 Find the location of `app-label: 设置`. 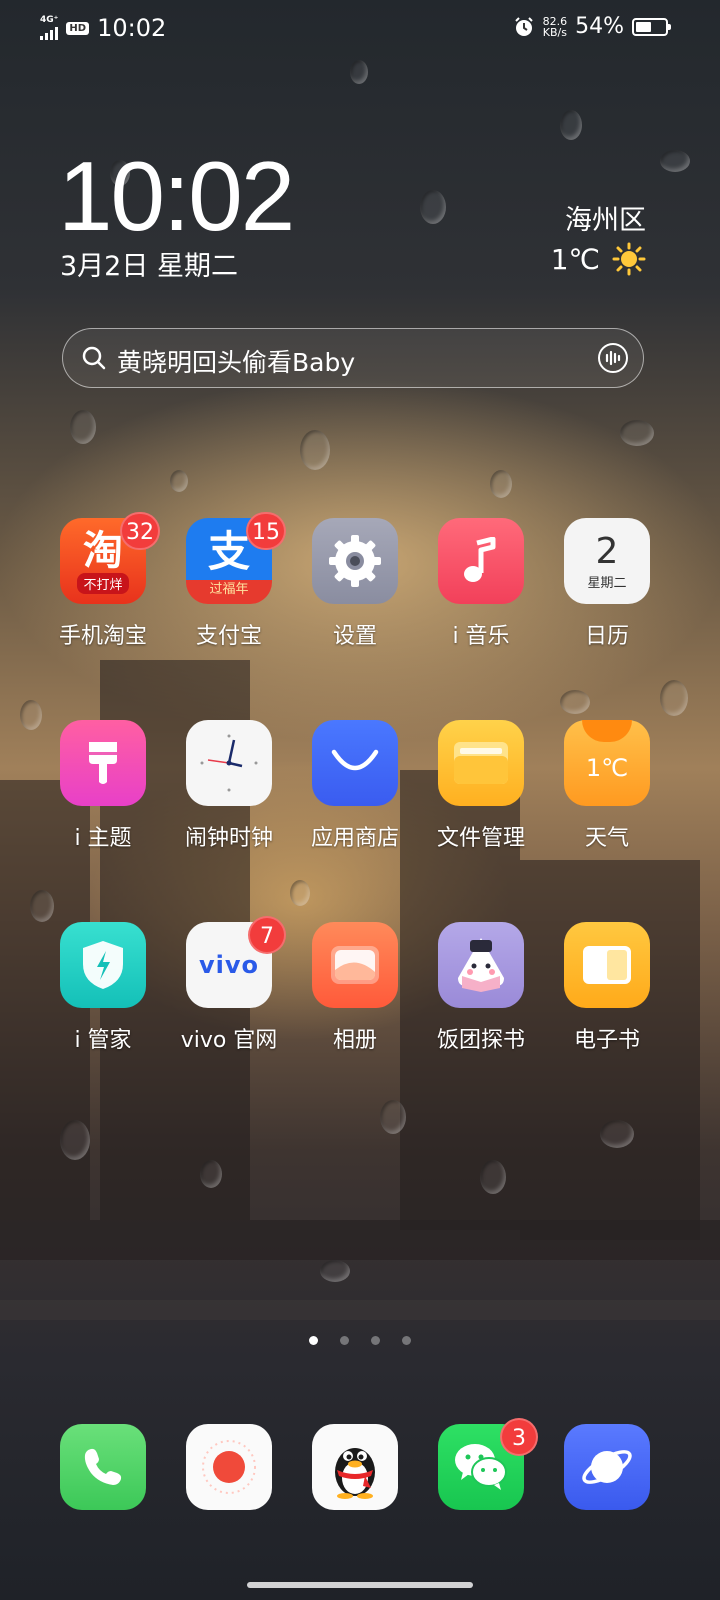

app-label: 设置 is located at coordinates (354, 636).